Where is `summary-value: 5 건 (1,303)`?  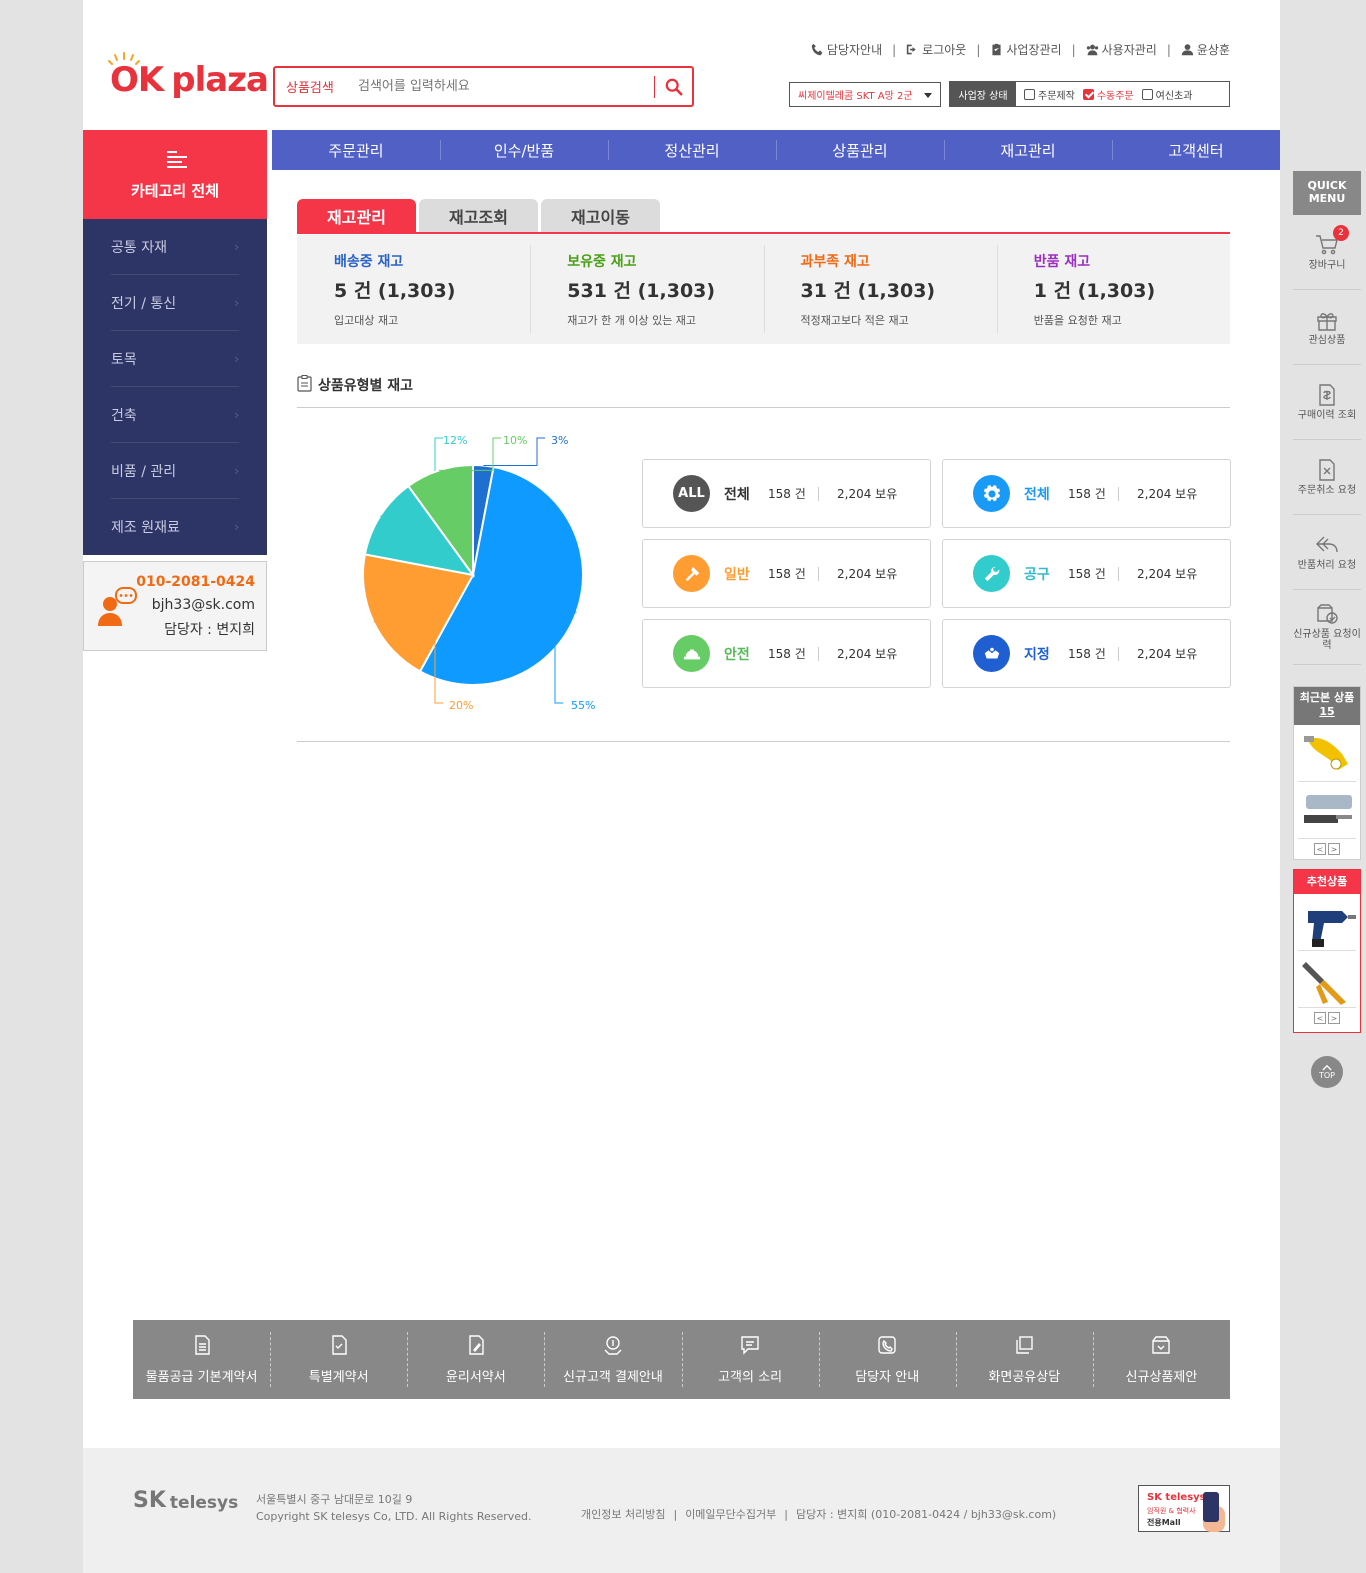 summary-value: 5 건 (1,303) is located at coordinates (395, 291).